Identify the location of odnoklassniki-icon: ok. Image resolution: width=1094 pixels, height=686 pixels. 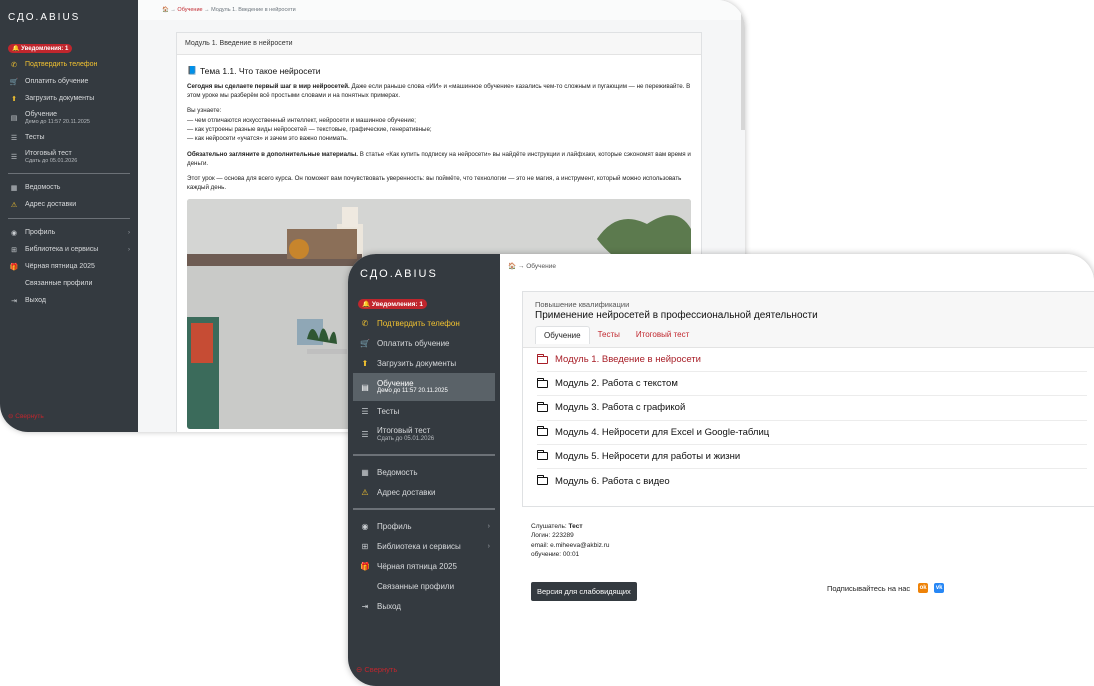
(923, 588).